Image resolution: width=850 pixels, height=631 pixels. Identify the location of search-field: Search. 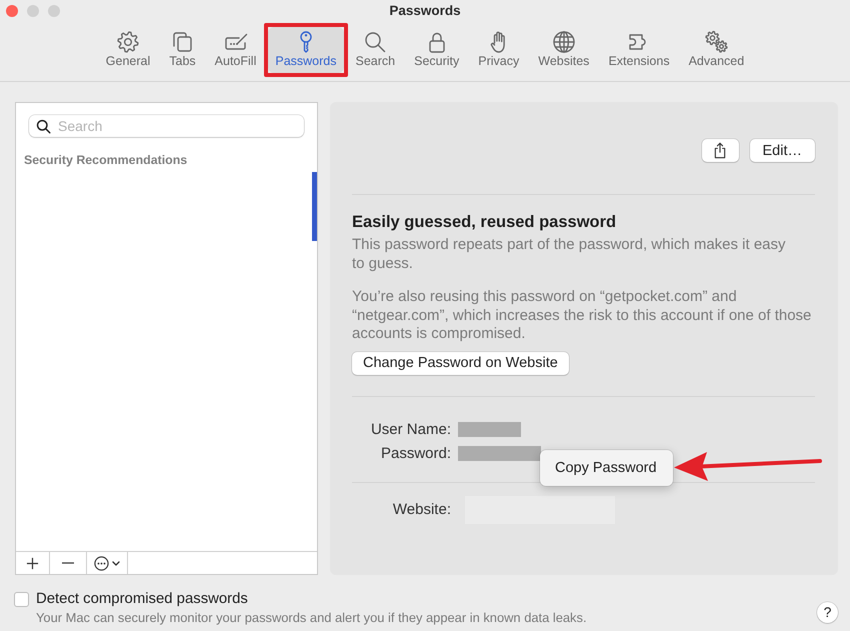
(166, 126).